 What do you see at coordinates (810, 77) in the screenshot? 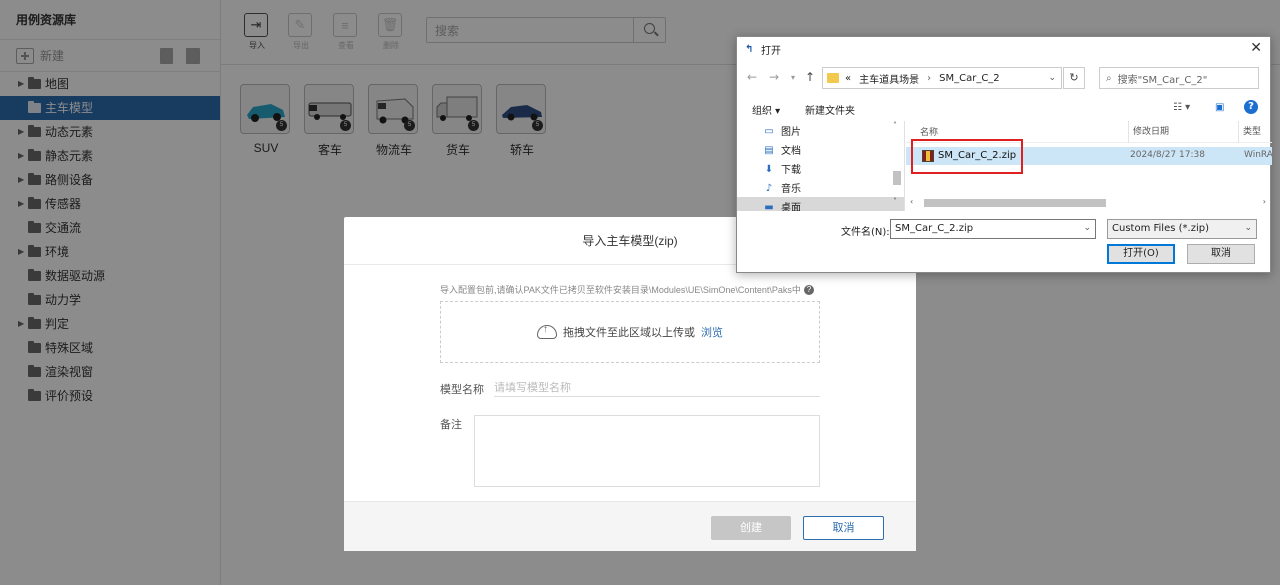
I see `up-arrow-icon: ↑` at bounding box center [810, 77].